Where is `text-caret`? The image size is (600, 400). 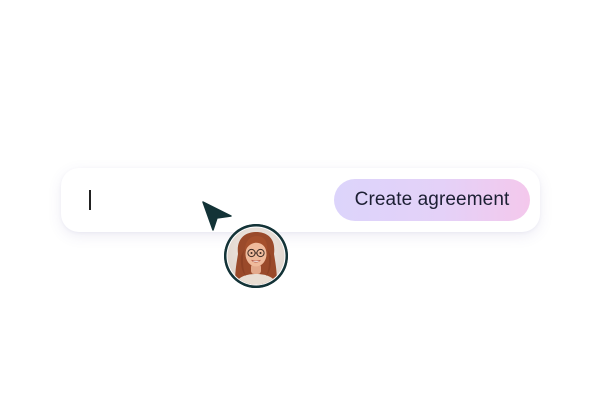
text-caret is located at coordinates (90, 200).